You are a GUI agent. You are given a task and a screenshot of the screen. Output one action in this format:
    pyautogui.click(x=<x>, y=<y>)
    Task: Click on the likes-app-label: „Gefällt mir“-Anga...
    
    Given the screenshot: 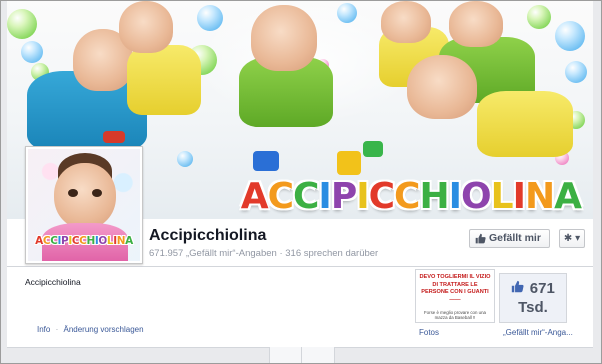 What is the action you would take?
    pyautogui.click(x=538, y=332)
    